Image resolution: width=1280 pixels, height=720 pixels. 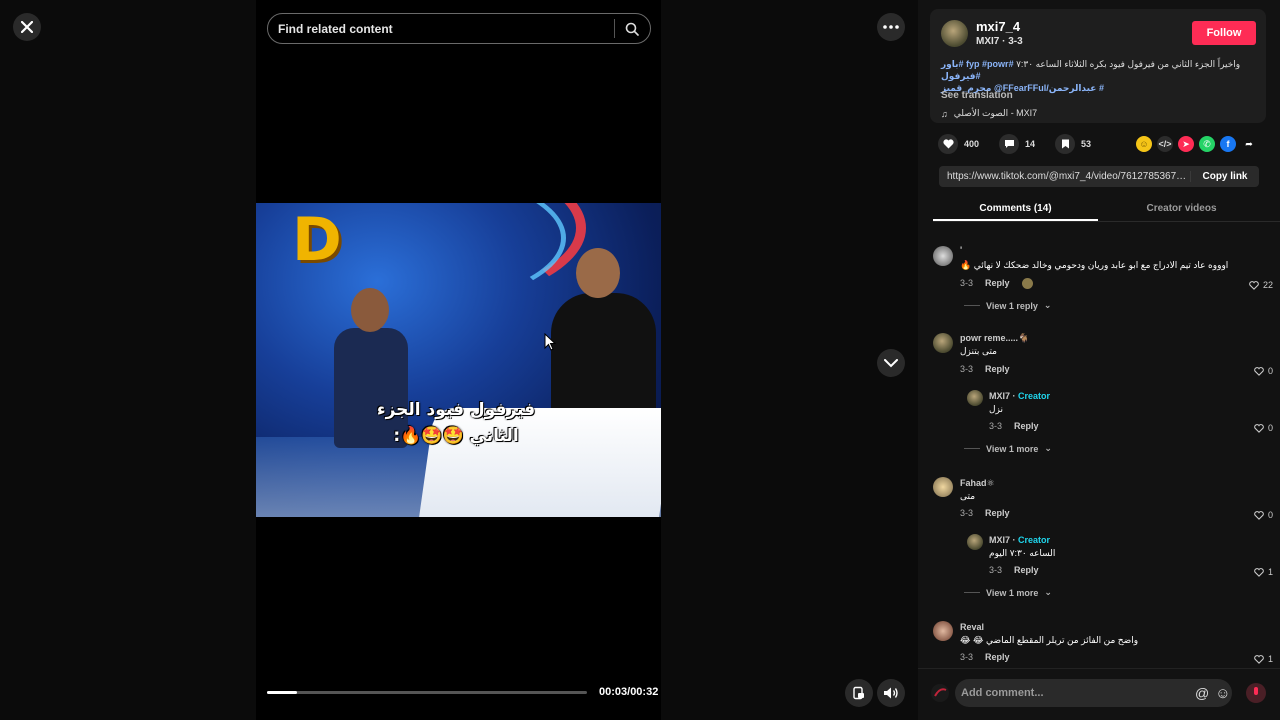 What do you see at coordinates (456, 436) in the screenshot?
I see `caption-line-2: الثاني 🤩🤩🔥:` at bounding box center [456, 436].